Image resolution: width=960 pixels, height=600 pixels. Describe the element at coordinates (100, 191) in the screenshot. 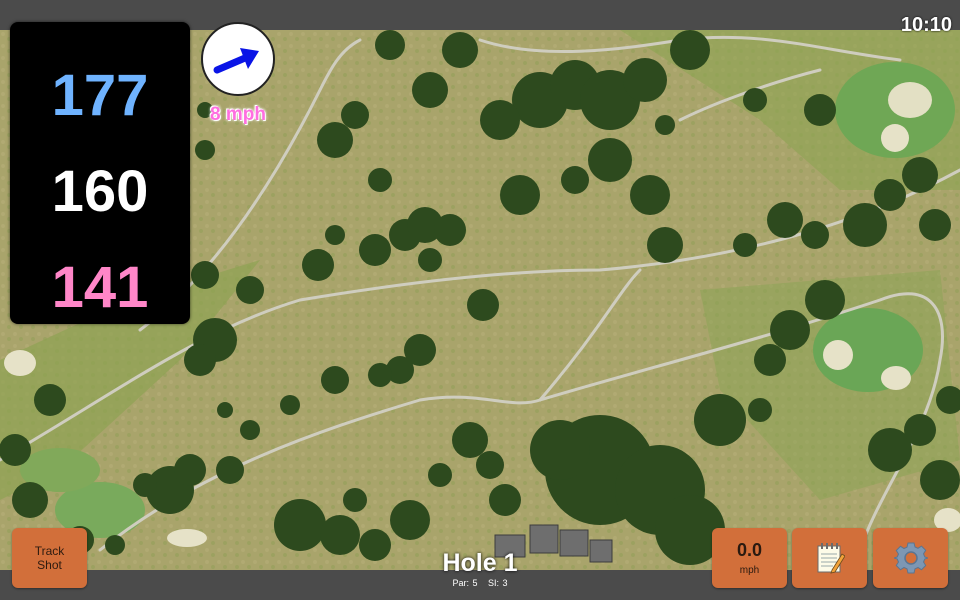

I see `center-yardage: 160` at that location.